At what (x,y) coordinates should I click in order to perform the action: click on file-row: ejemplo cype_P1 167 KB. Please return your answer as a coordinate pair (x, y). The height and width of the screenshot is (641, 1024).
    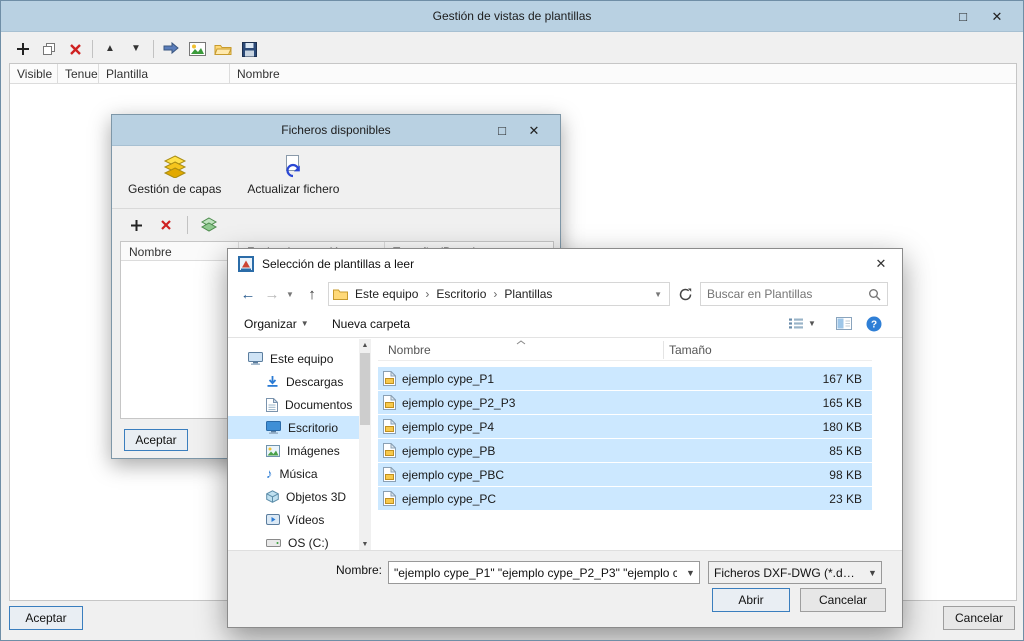
    Looking at the image, I should click on (625, 378).